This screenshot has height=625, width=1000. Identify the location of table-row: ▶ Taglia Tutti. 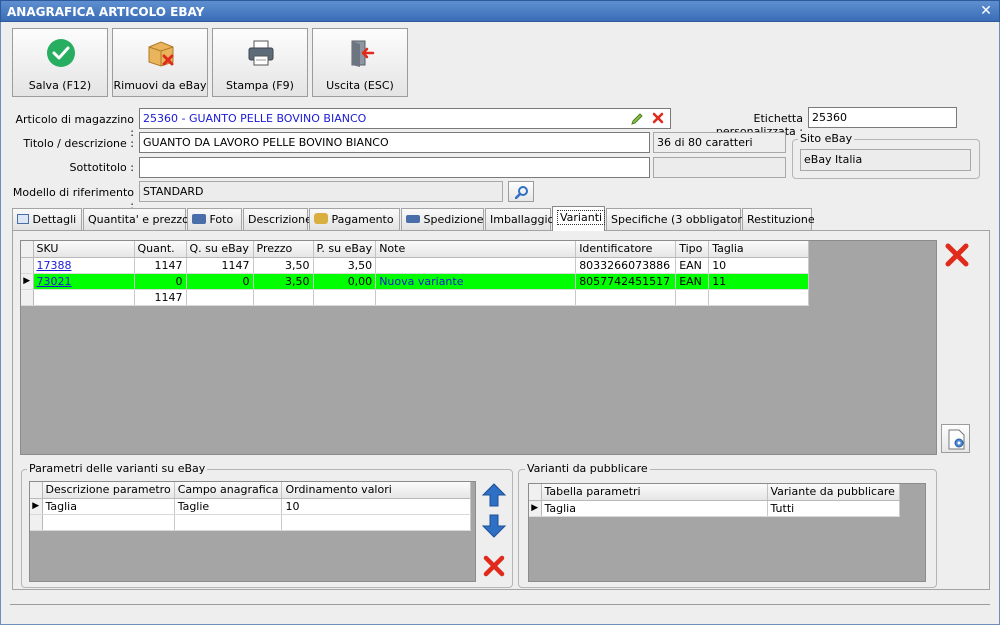
(714, 508).